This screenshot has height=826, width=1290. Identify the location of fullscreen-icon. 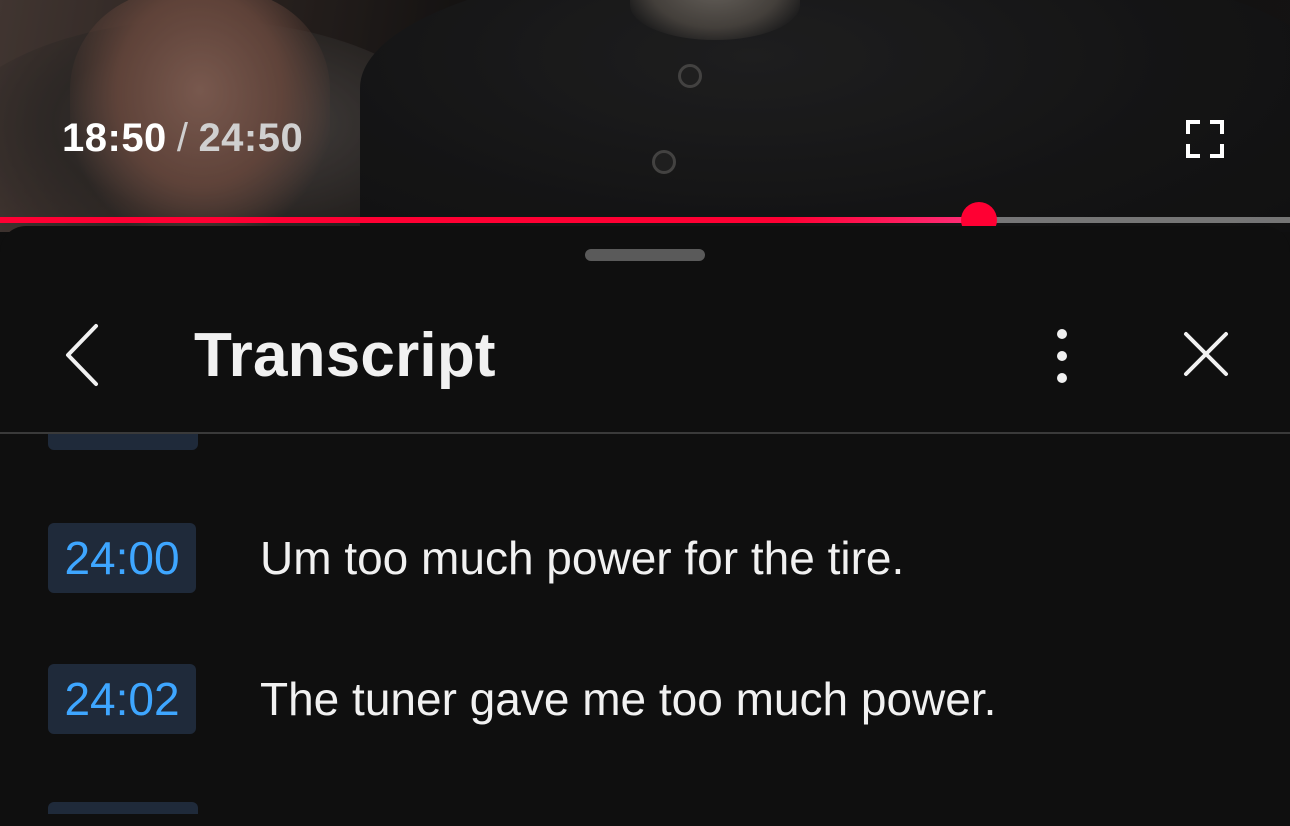
(1205, 139).